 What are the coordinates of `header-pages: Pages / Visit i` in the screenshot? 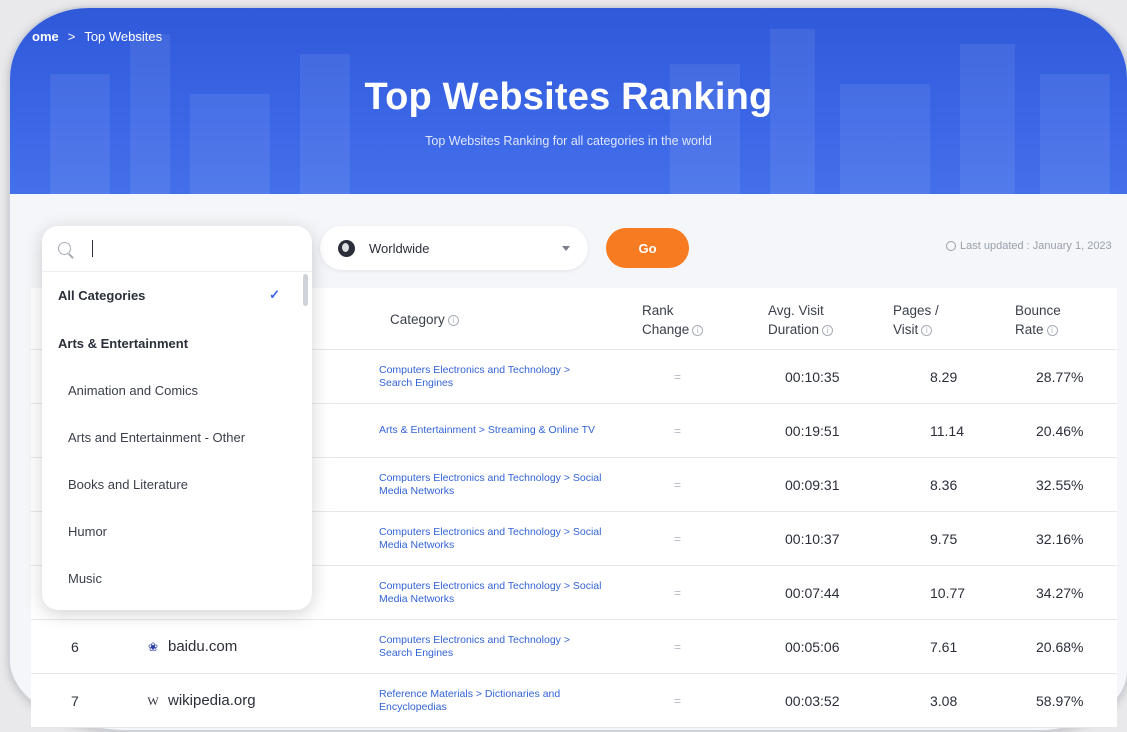 It's located at (916, 320).